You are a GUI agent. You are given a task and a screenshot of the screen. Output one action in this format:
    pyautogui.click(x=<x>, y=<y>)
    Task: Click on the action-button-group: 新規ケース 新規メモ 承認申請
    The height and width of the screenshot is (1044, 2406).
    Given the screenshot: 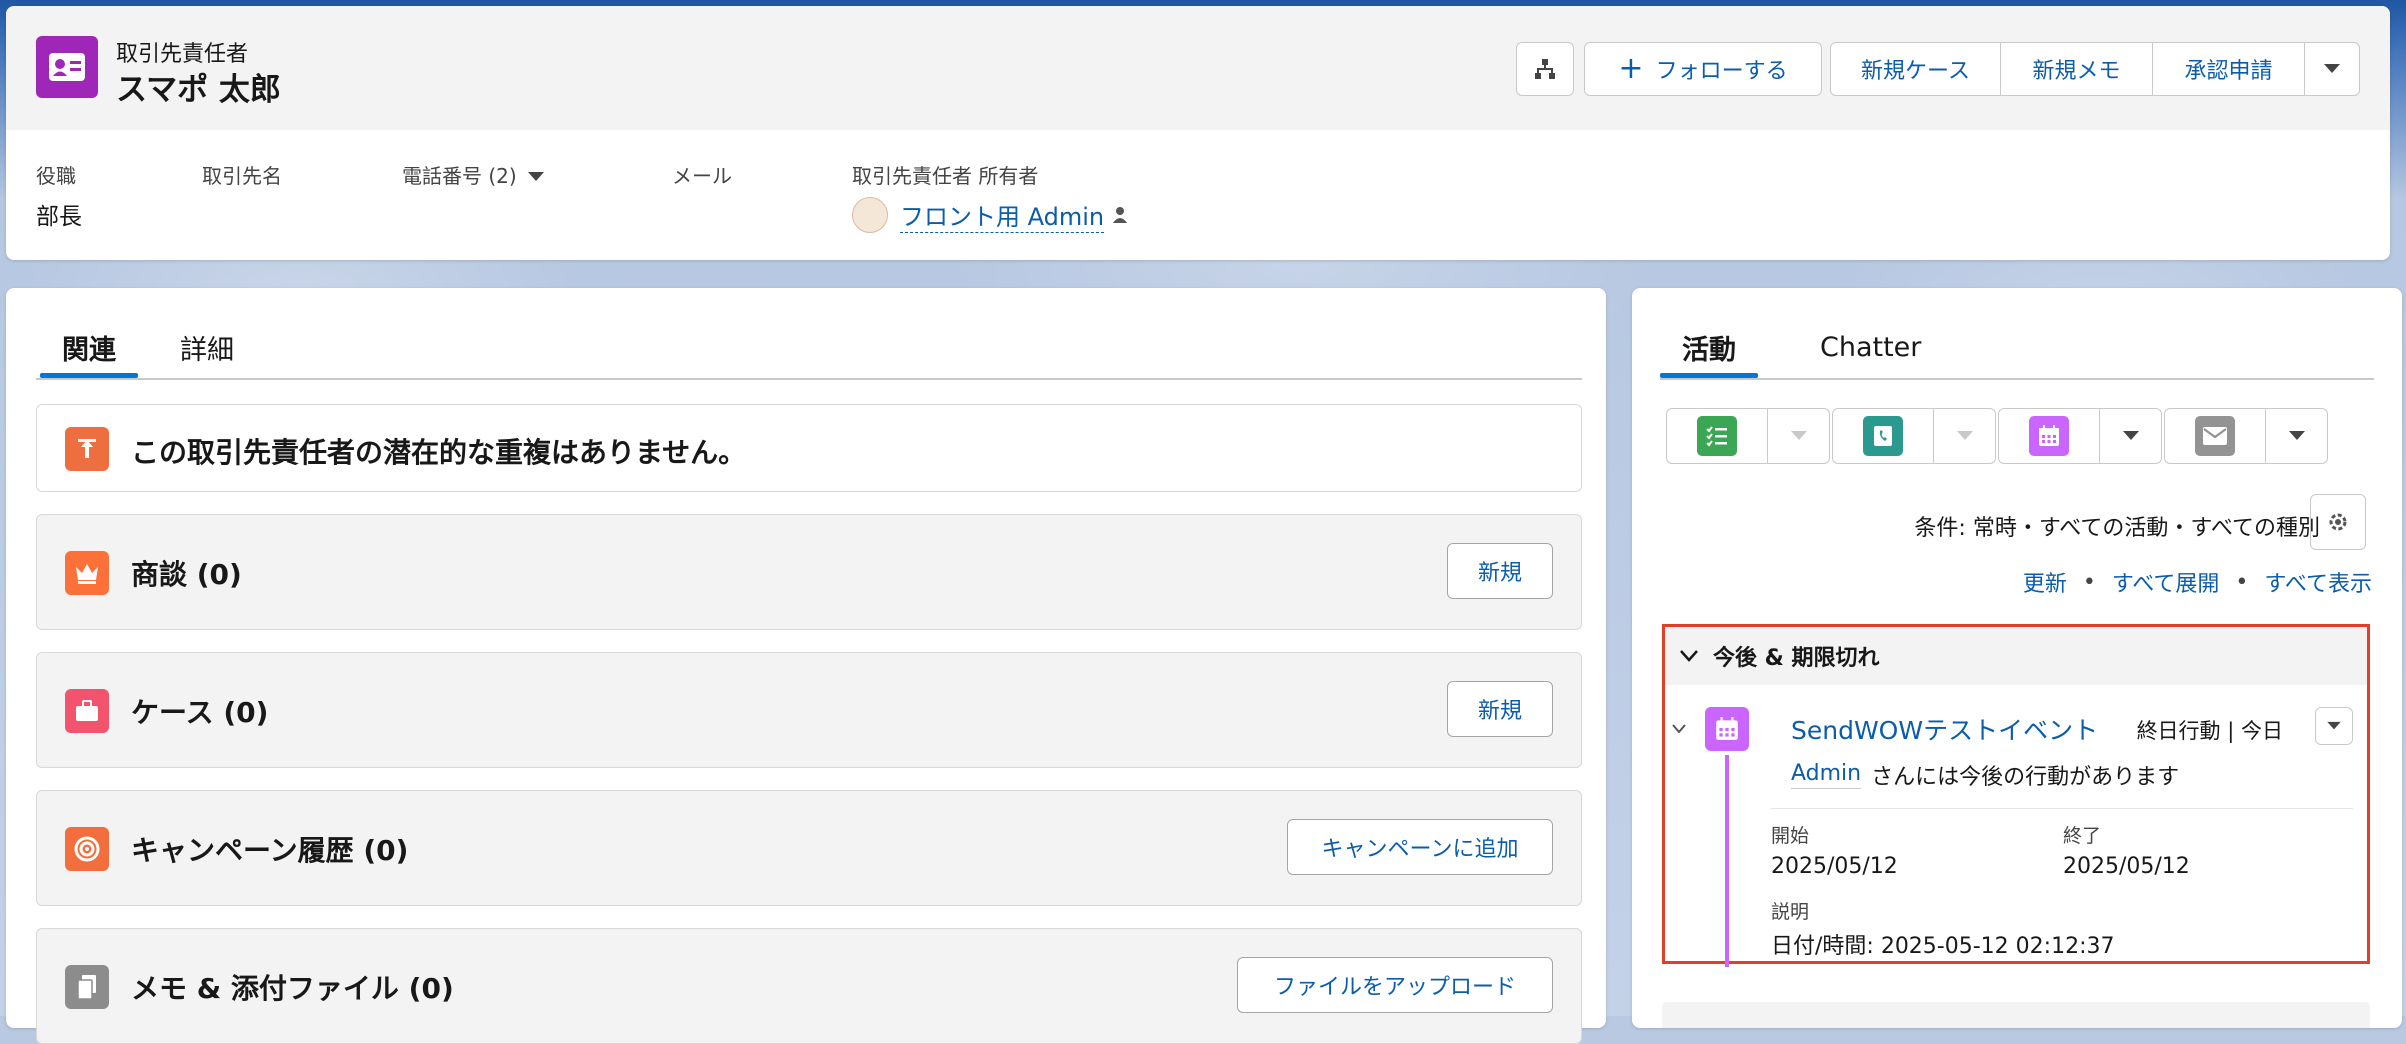 What is the action you would take?
    pyautogui.click(x=2095, y=69)
    